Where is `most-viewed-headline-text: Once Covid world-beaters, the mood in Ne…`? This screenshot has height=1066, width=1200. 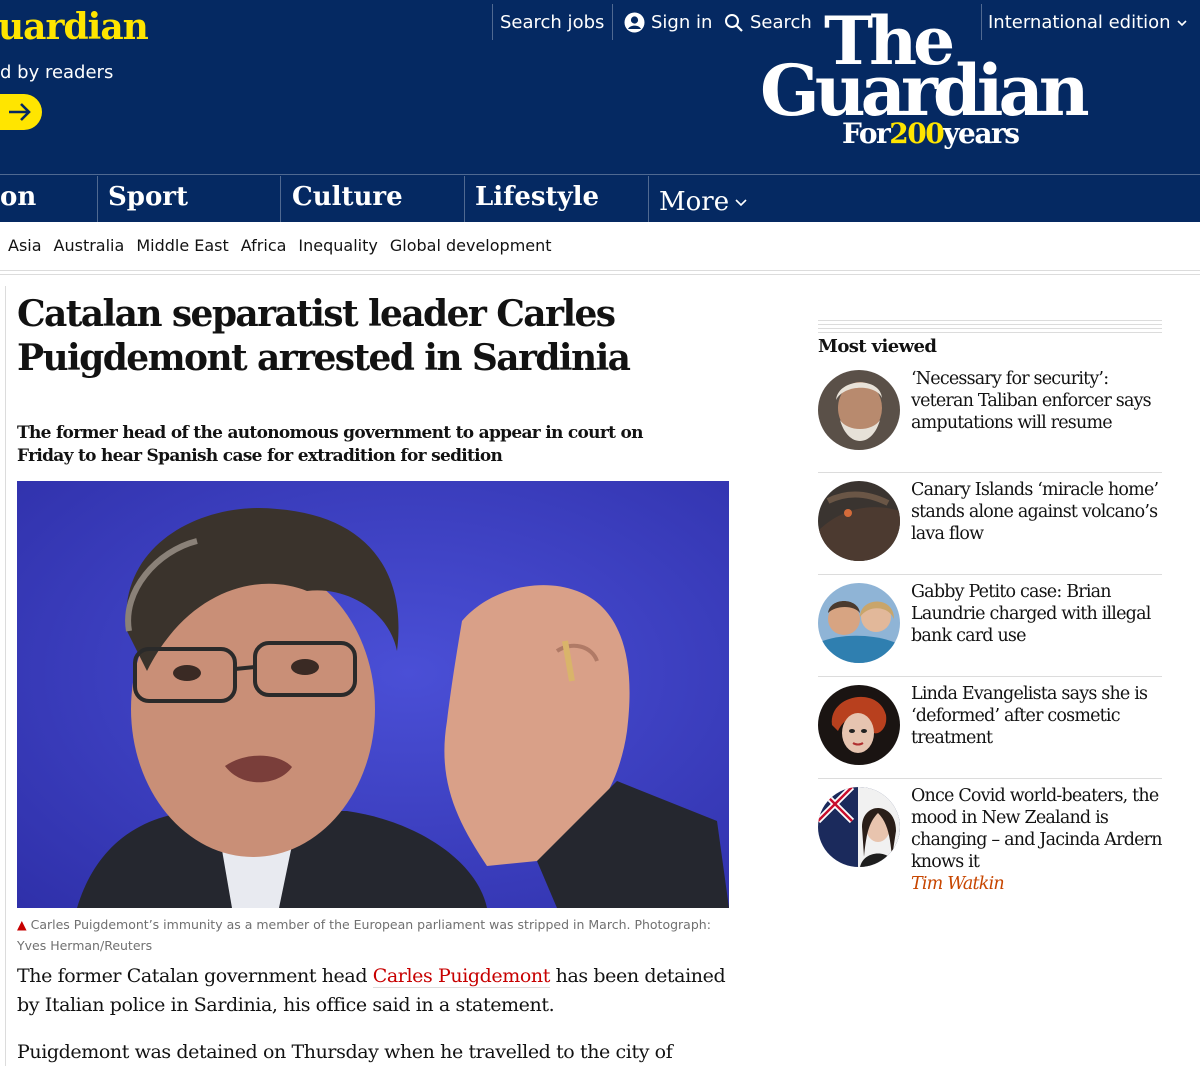 most-viewed-headline-text: Once Covid world-beaters, the mood in Ne… is located at coordinates (1037, 829).